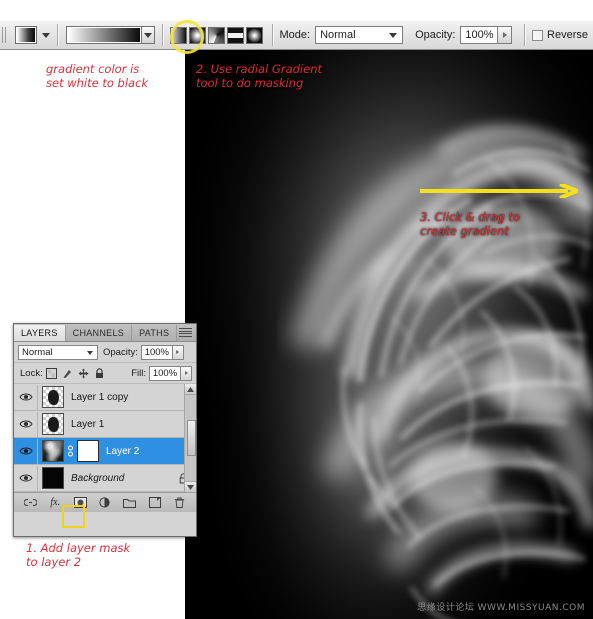 Image resolution: width=593 pixels, height=619 pixels. I want to click on angle-gradient-button, so click(216, 35).